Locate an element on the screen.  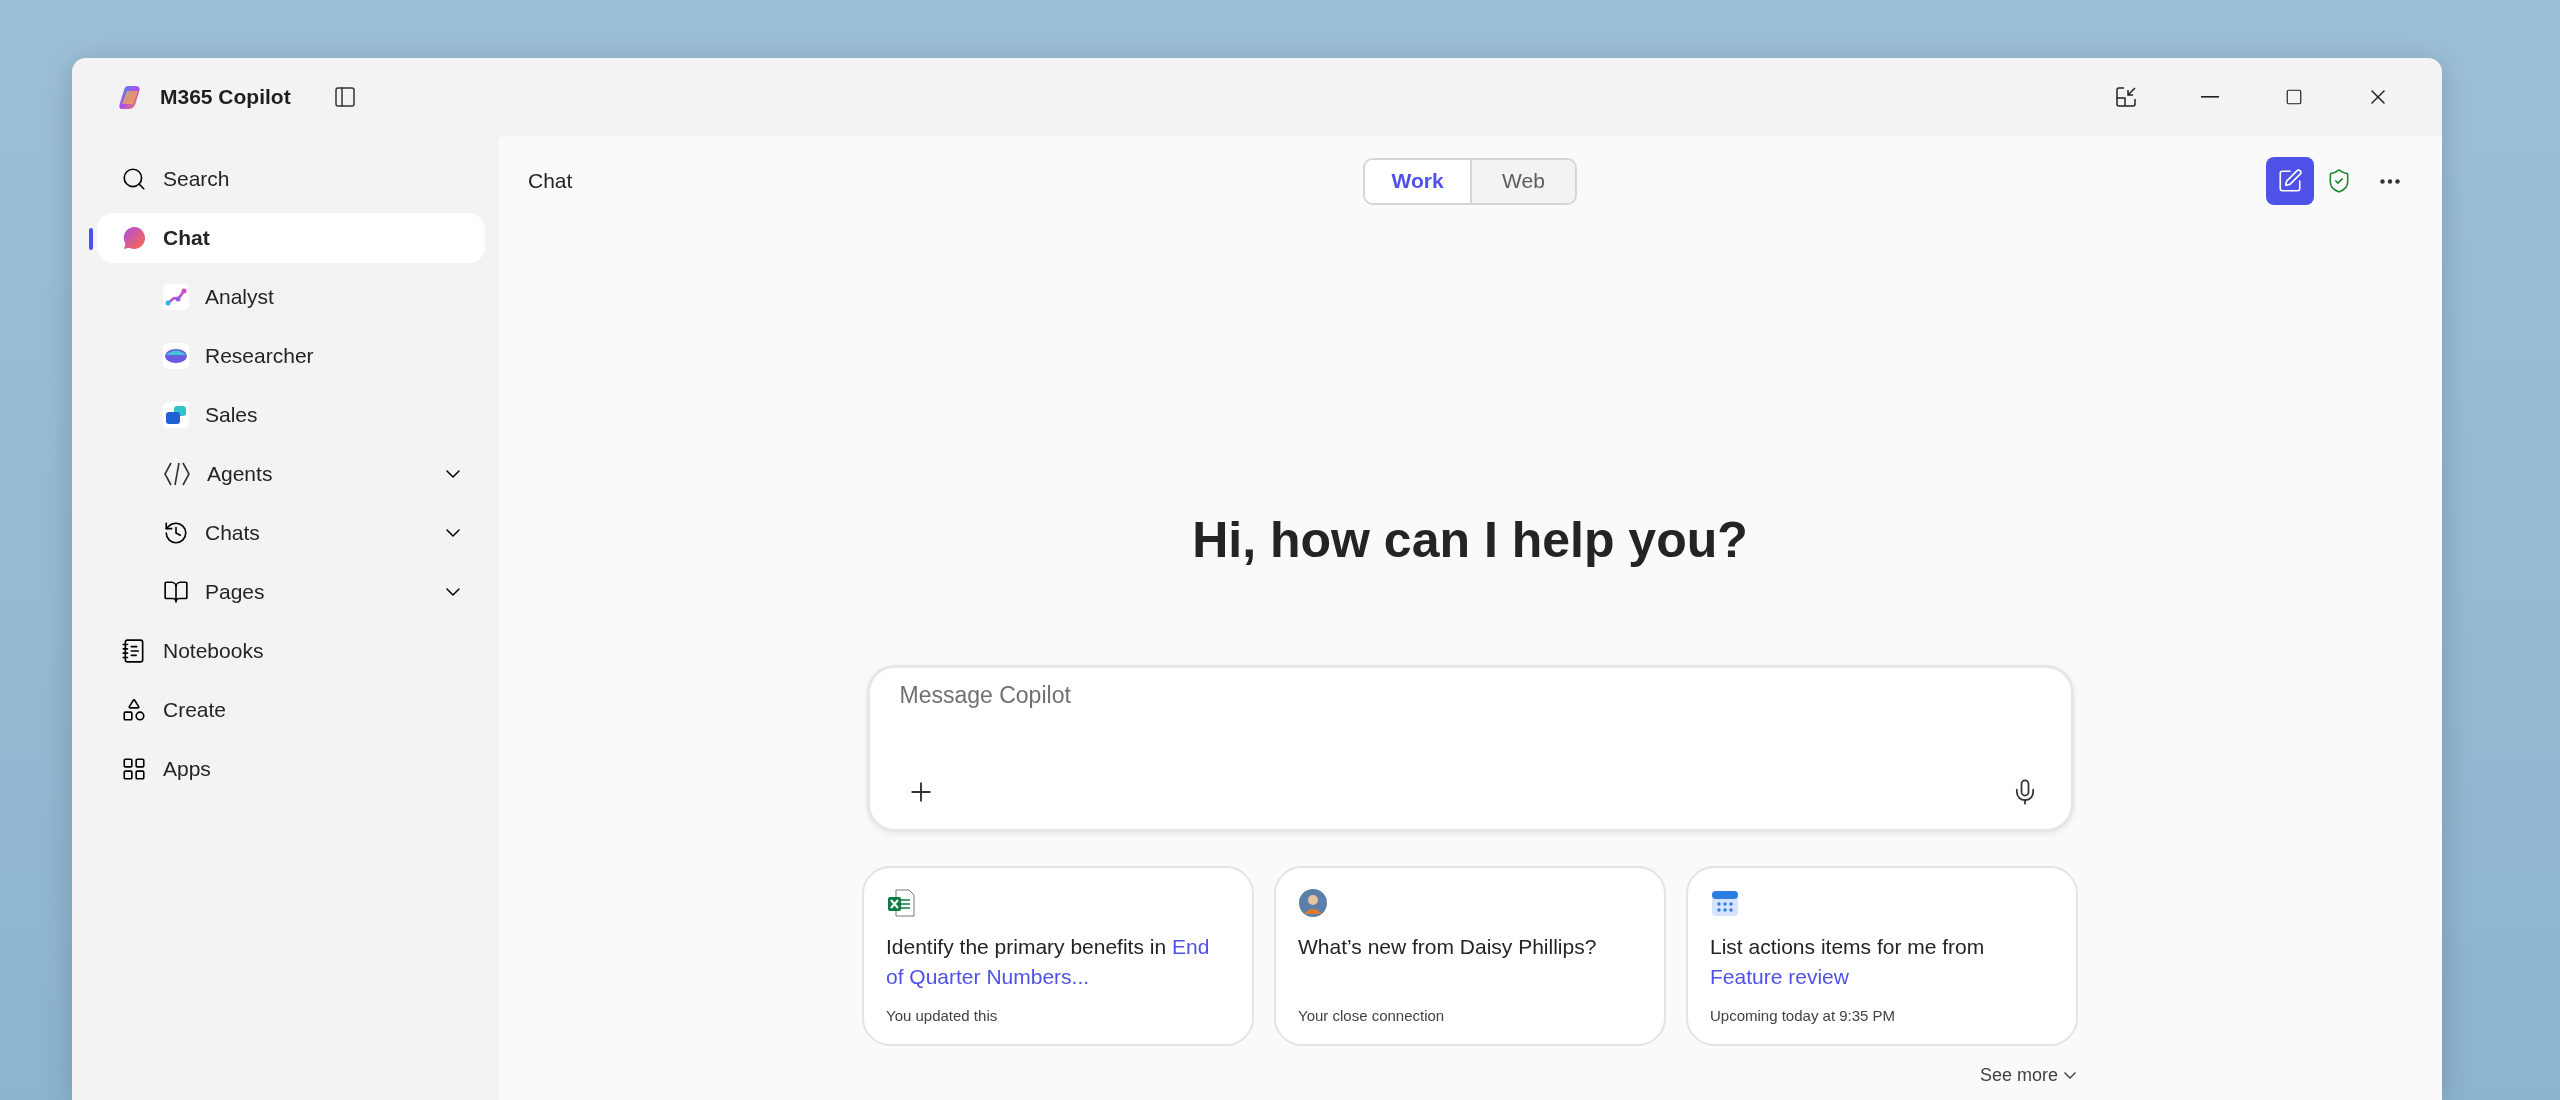
agent-nav-item: Researcher is located at coordinates (291, 356).